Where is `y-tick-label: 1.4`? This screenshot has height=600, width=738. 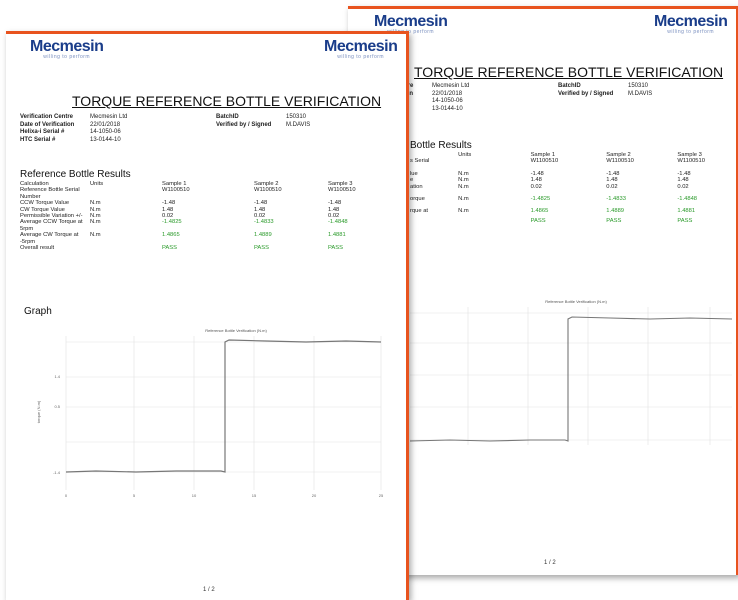 y-tick-label: 1.4 is located at coordinates (57, 376).